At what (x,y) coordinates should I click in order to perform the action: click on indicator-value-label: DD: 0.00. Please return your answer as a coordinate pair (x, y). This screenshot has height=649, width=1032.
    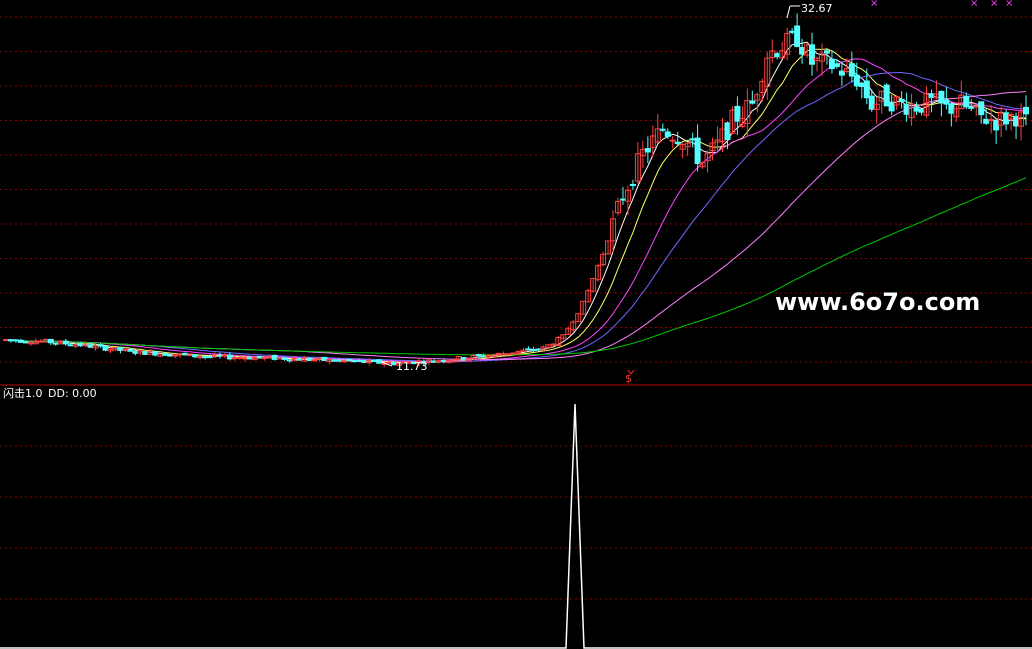
    Looking at the image, I should click on (72, 393).